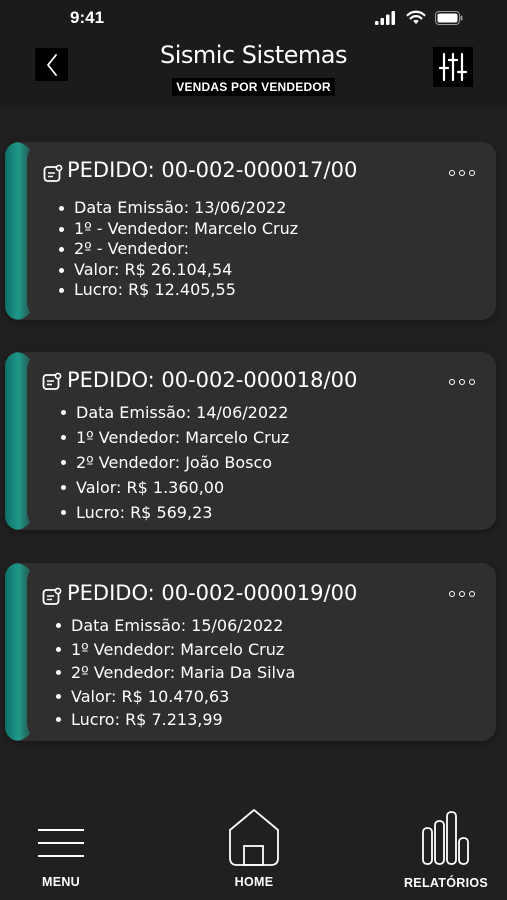 The image size is (507, 900). I want to click on status-icons, so click(419, 17).